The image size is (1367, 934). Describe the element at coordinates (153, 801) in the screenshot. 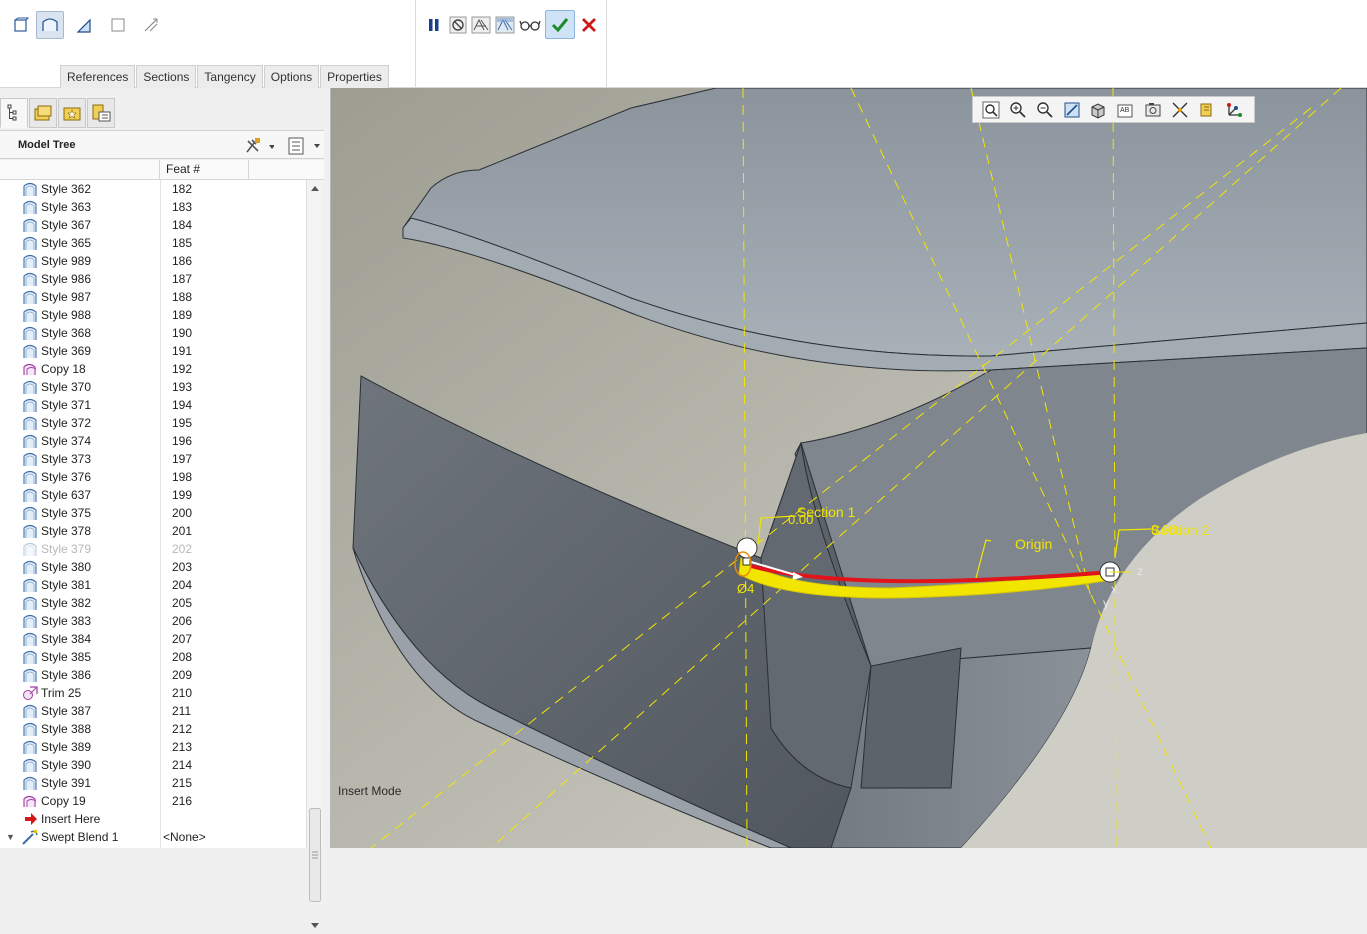

I see `tree-row: Copy 19 216` at that location.